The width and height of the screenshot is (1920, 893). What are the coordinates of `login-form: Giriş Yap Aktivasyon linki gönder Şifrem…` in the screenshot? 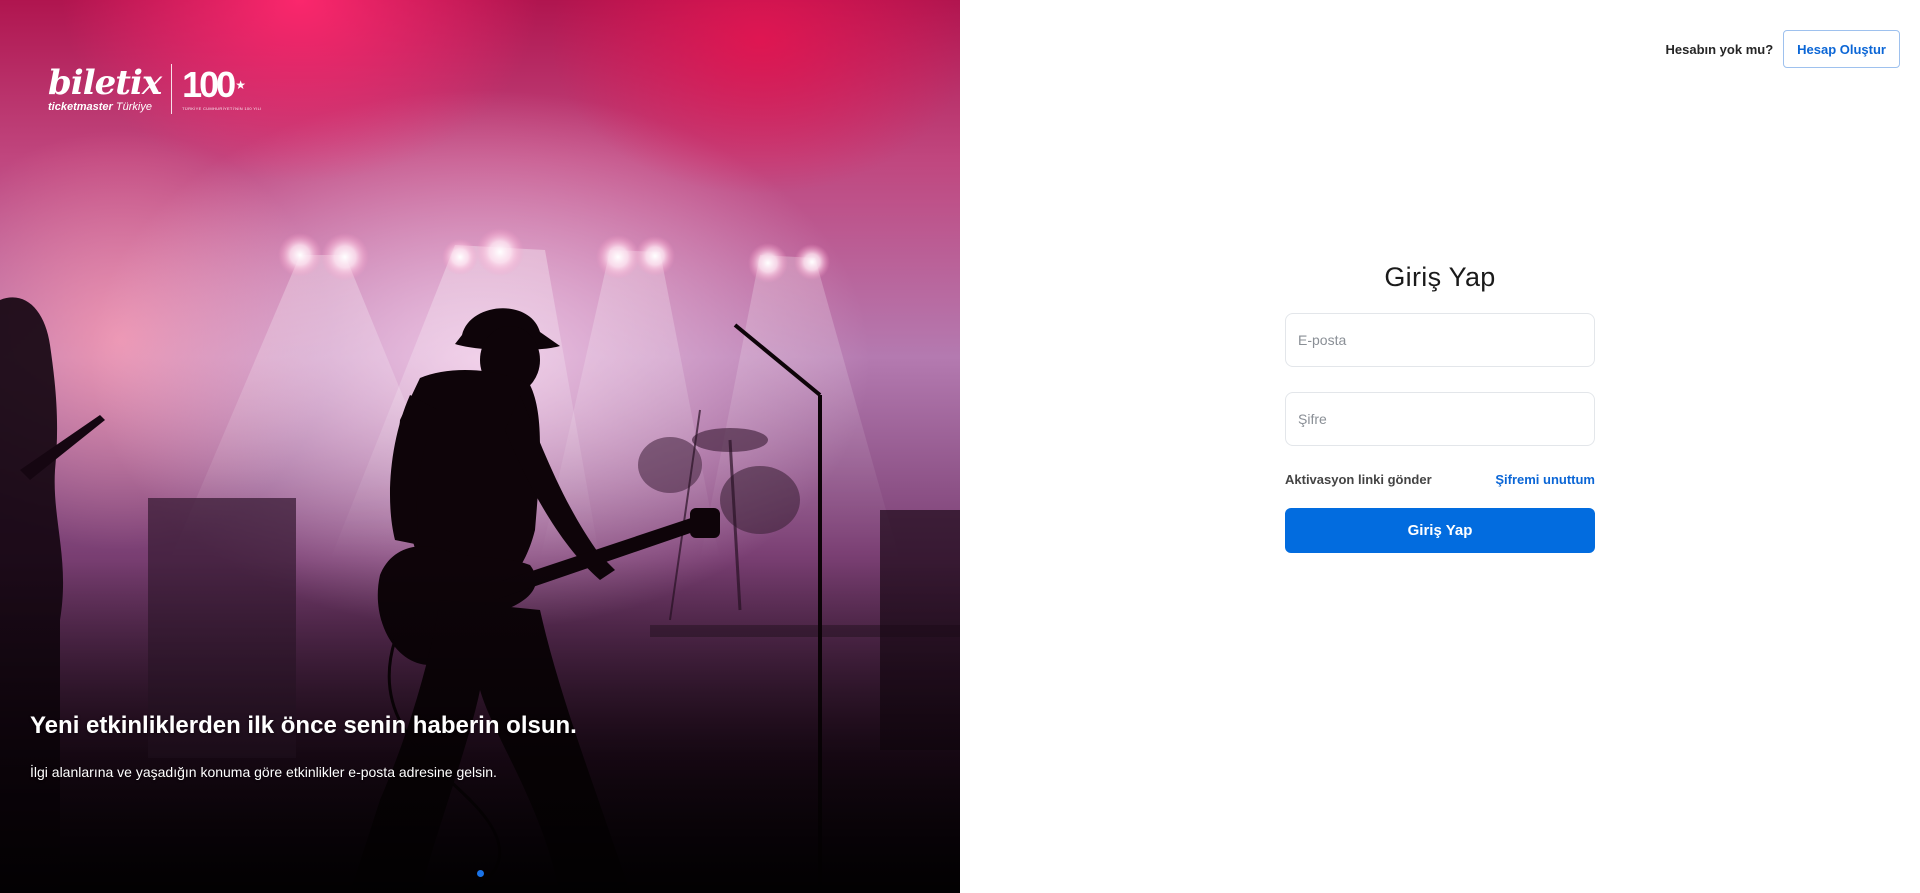 It's located at (1440, 407).